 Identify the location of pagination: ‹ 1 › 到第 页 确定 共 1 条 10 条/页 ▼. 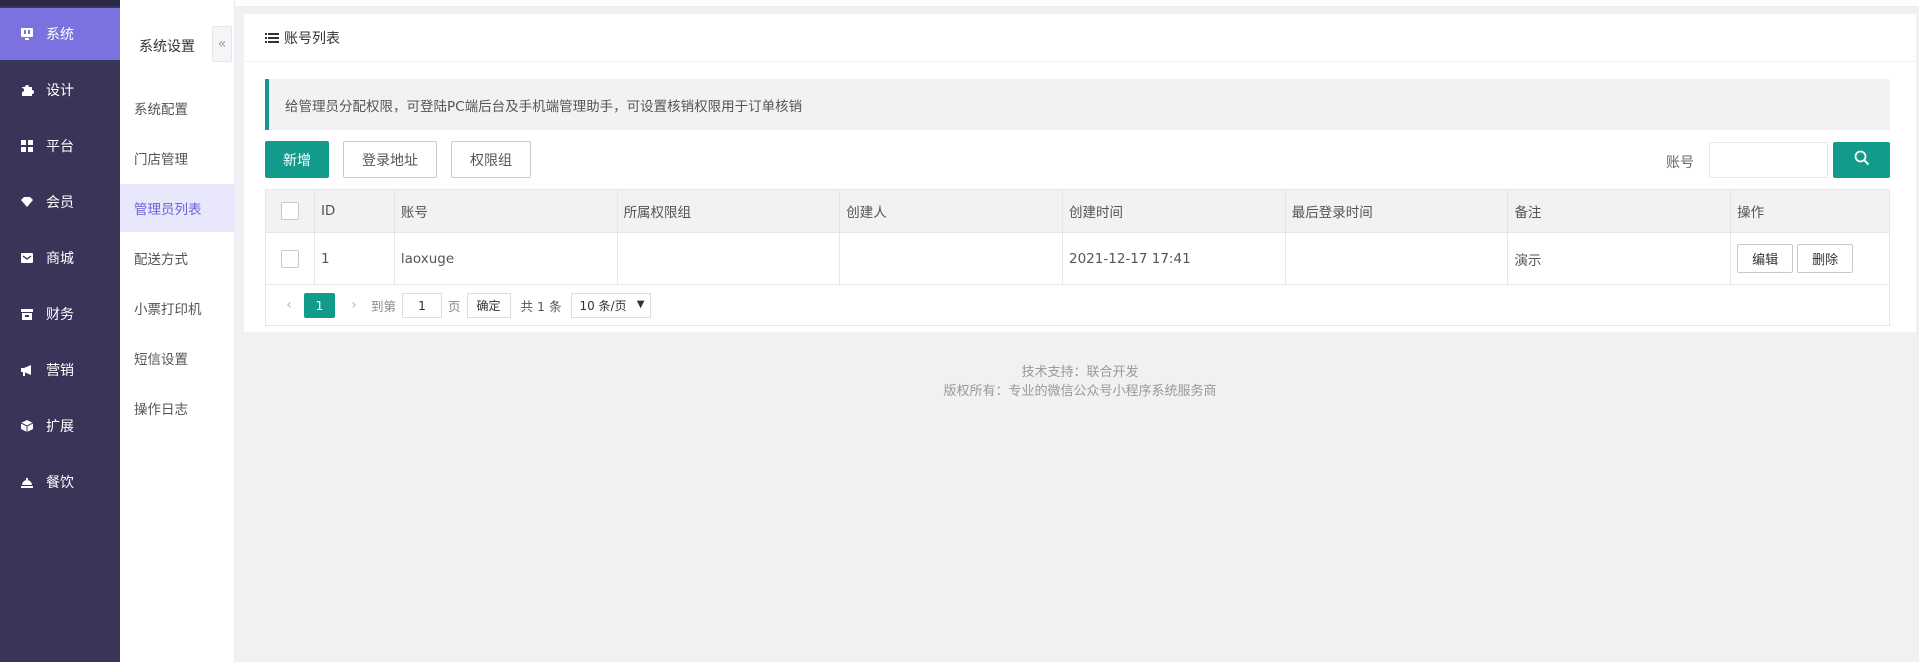
(1077, 305).